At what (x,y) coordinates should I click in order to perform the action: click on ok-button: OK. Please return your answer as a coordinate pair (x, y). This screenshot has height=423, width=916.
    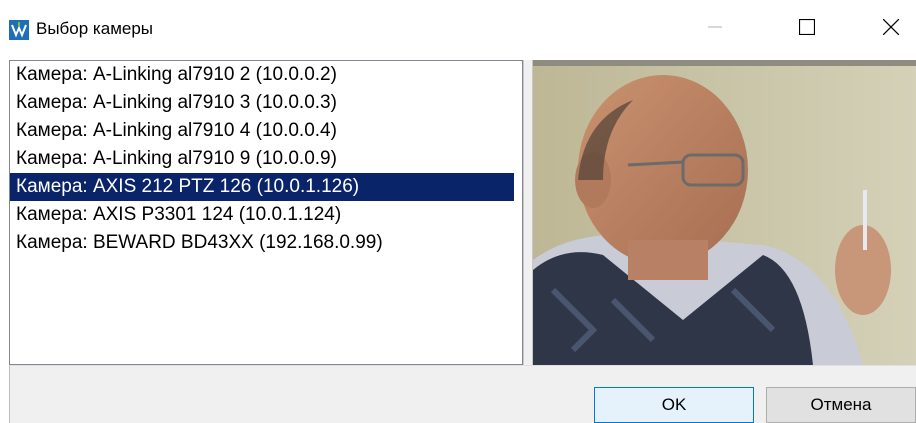
    Looking at the image, I should click on (674, 405).